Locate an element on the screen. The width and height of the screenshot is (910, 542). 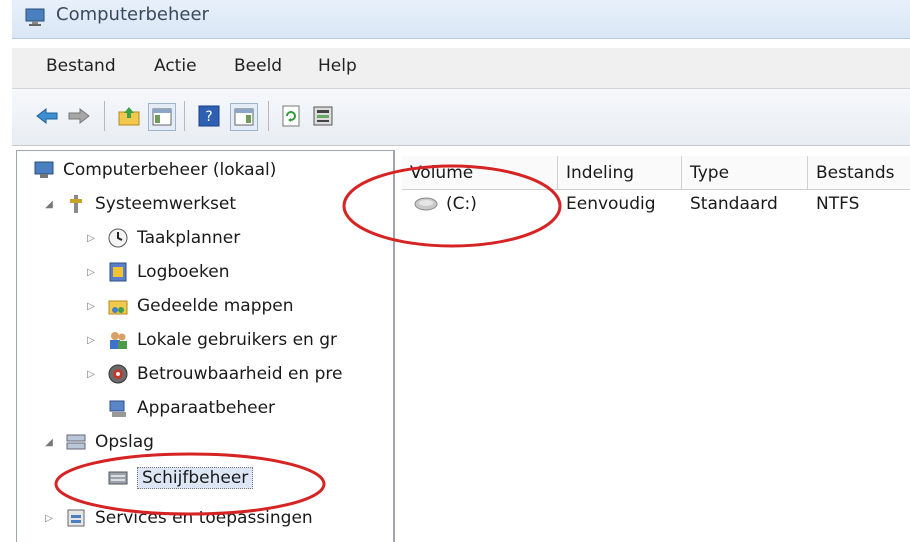
tools-icon is located at coordinates (76, 204).